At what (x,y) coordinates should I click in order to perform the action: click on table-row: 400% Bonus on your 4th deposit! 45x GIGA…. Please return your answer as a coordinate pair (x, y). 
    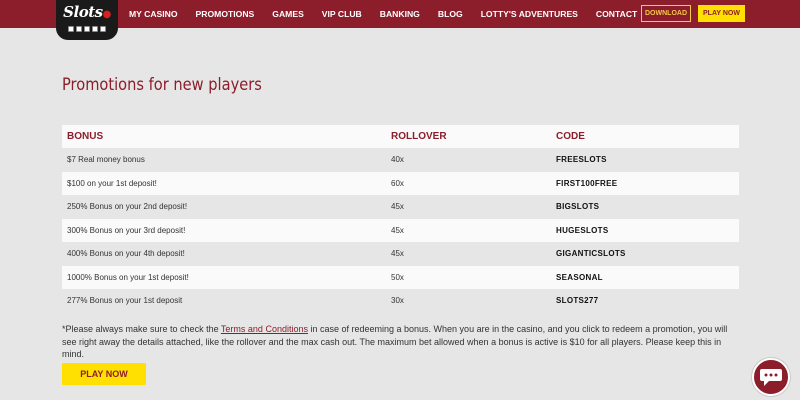
    Looking at the image, I should click on (400, 254).